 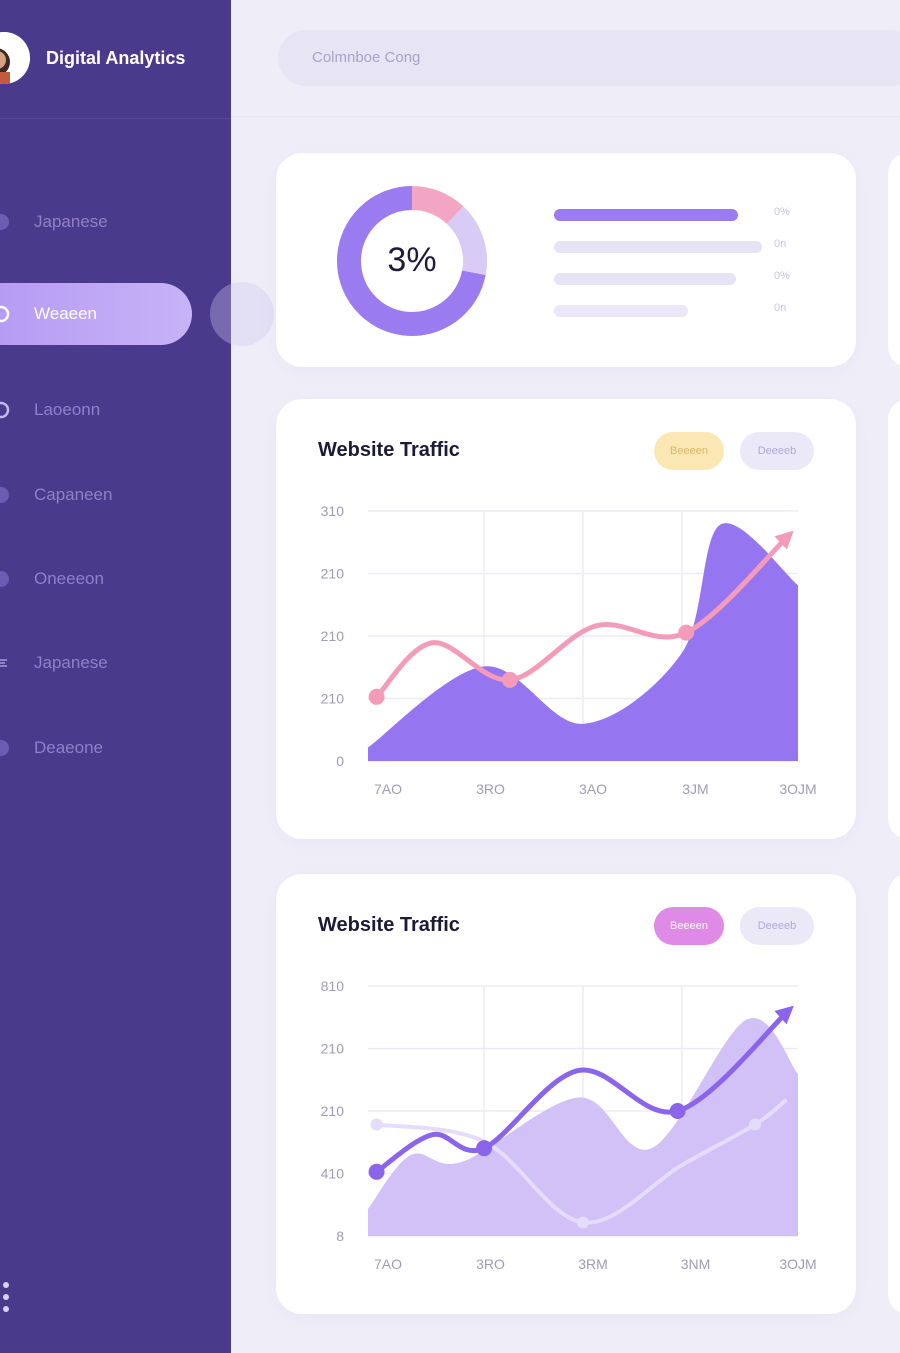 I want to click on brand-title: Digital Analytics, so click(x=116, y=58).